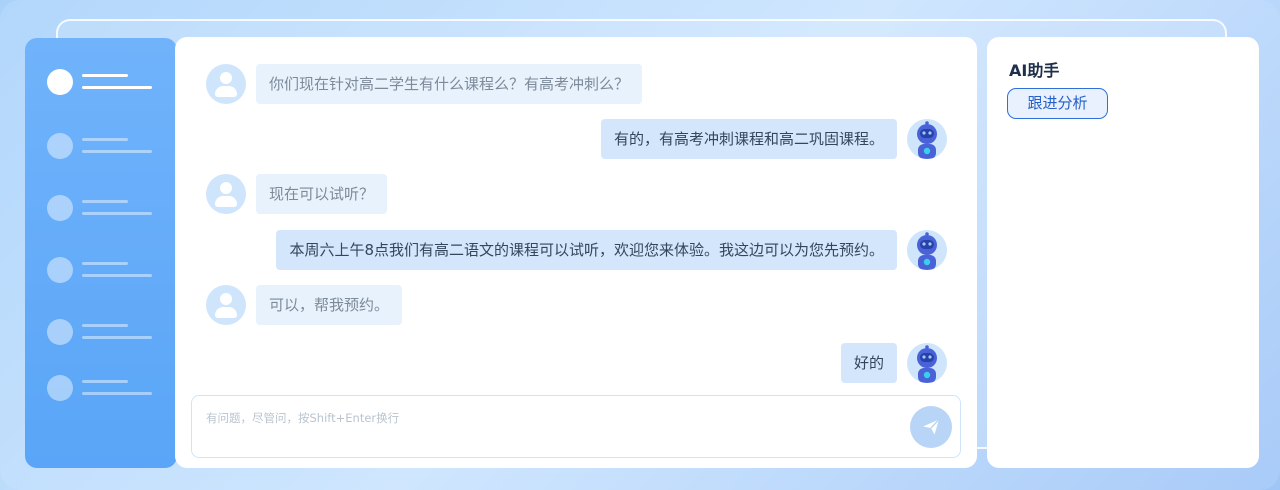 Image resolution: width=1280 pixels, height=490 pixels. Describe the element at coordinates (868, 363) in the screenshot. I see `bot-message-bubble: 好的` at that location.